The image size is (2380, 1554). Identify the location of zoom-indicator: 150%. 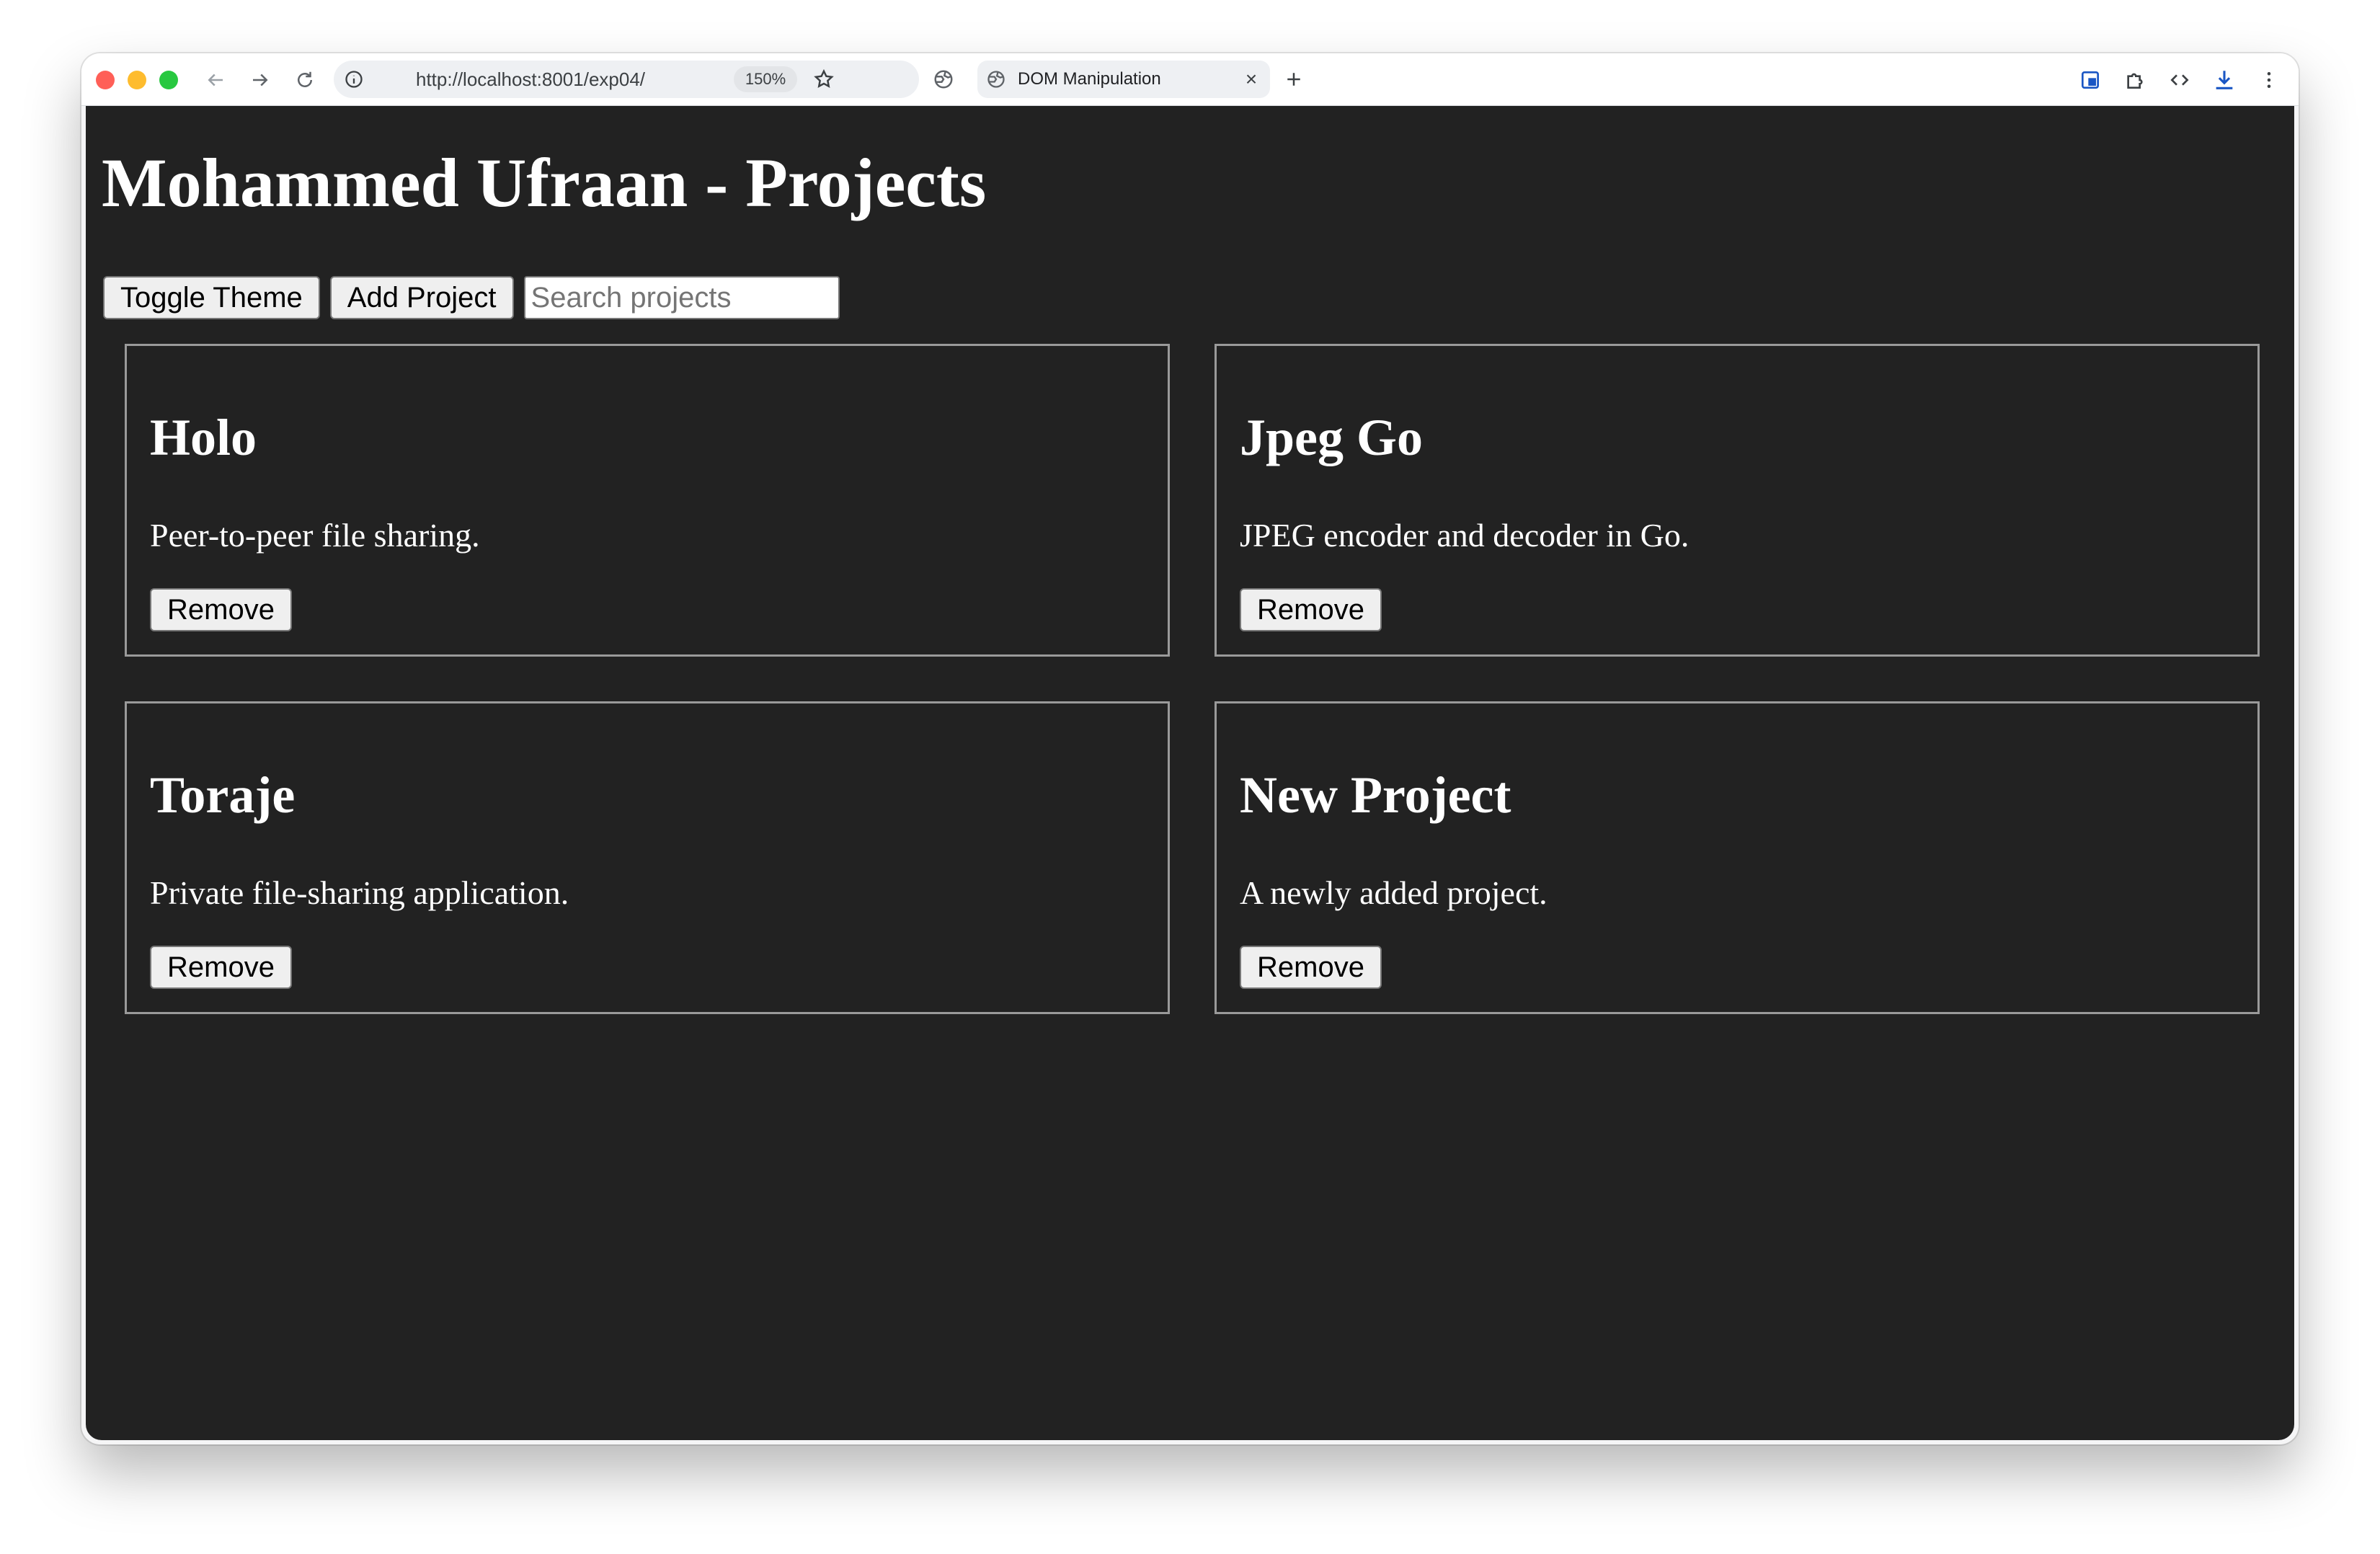
(765, 79).